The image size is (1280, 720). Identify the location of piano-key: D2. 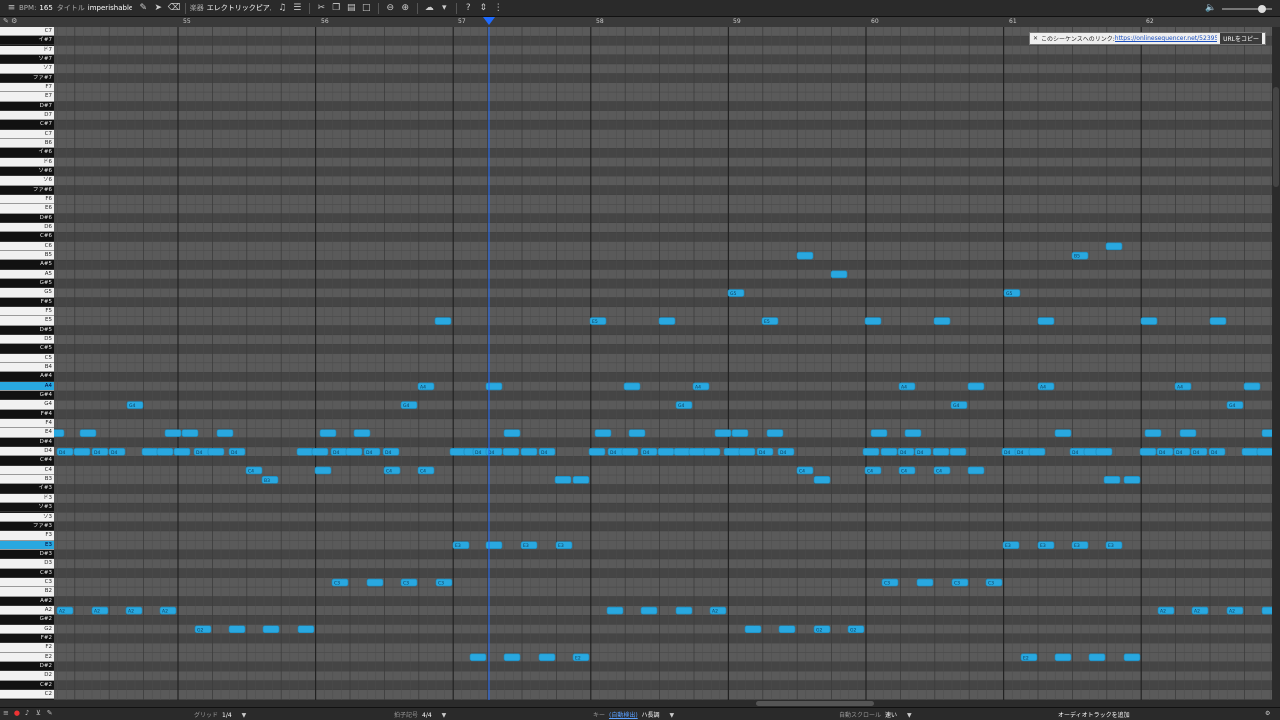
(27, 676).